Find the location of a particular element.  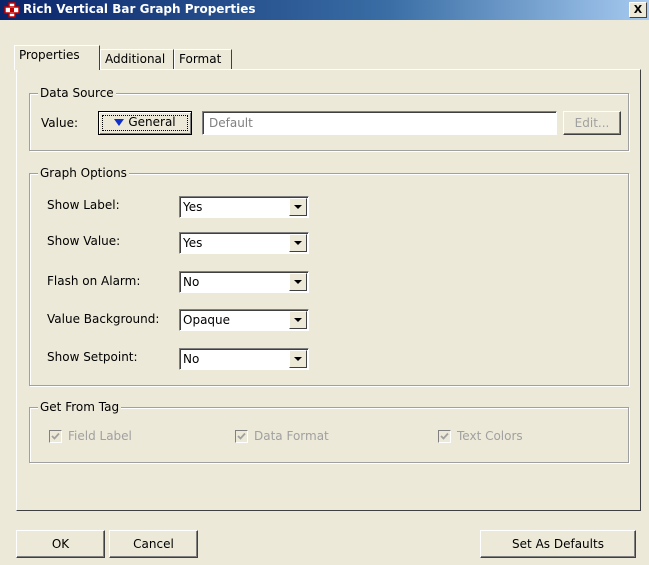

title-bar: Rich Vertical Bar Graph Properties X is located at coordinates (324, 10).